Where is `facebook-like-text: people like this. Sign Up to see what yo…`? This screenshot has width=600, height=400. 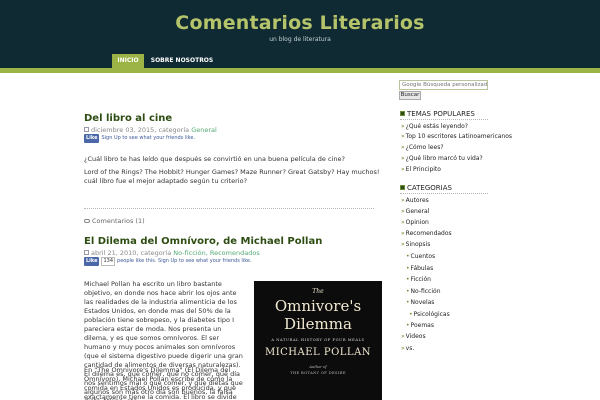
facebook-like-text: people like this. Sign Up to see what yo… is located at coordinates (184, 261).